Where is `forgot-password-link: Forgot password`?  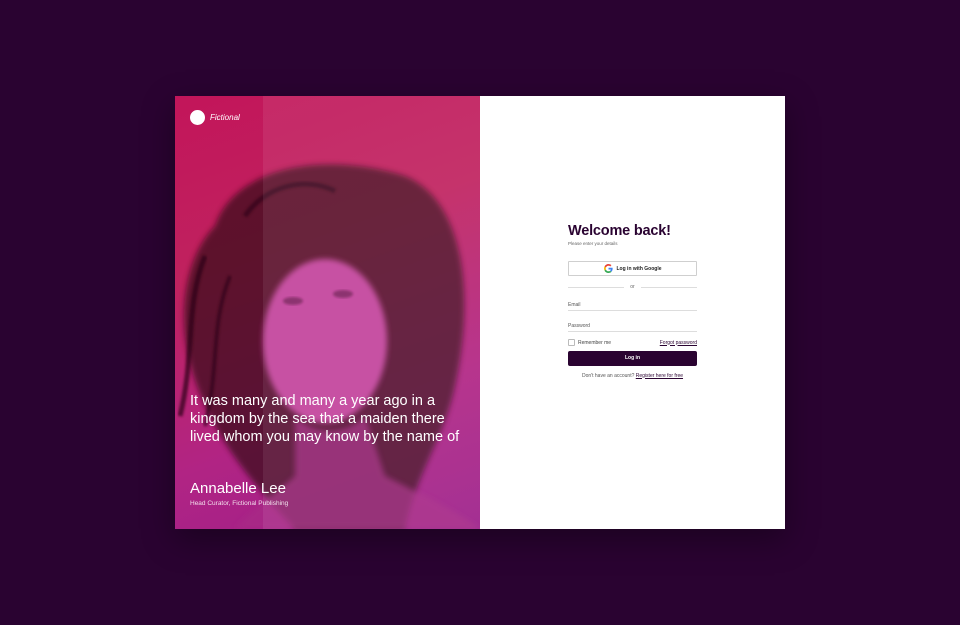
forgot-password-link: Forgot password is located at coordinates (678, 343).